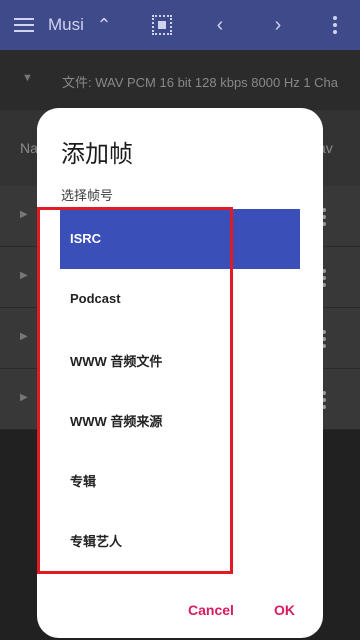  I want to click on option-label: WWW 音频文件, so click(116, 361).